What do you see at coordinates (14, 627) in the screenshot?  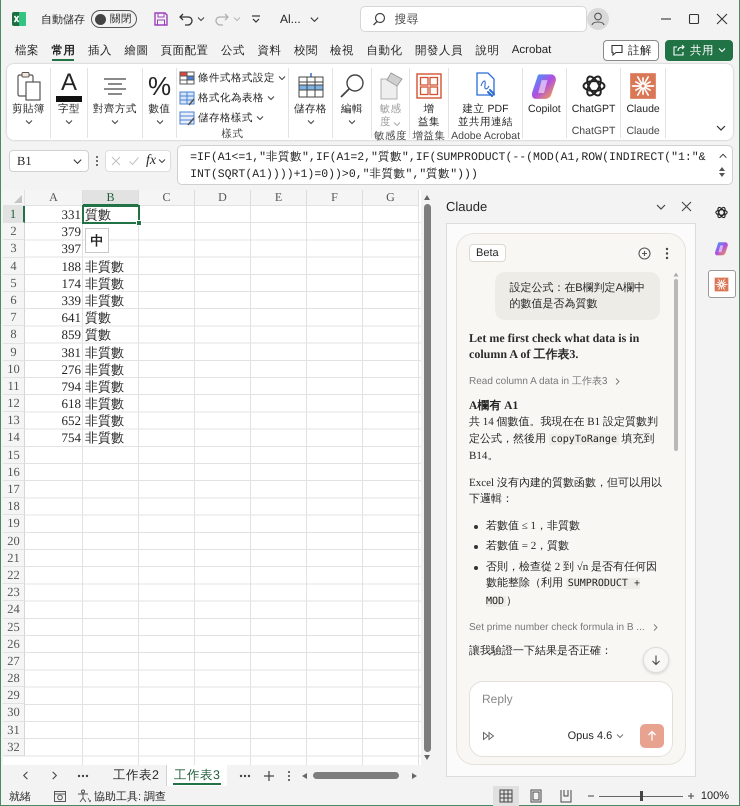 I see `row-header: 25` at bounding box center [14, 627].